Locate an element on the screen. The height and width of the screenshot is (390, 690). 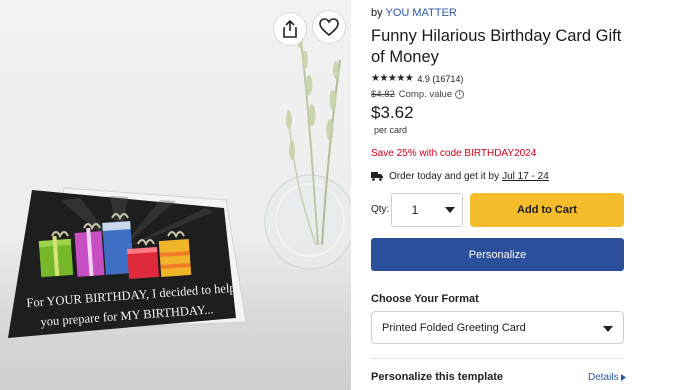
star-rating: ★★★★★ is located at coordinates (392, 78).